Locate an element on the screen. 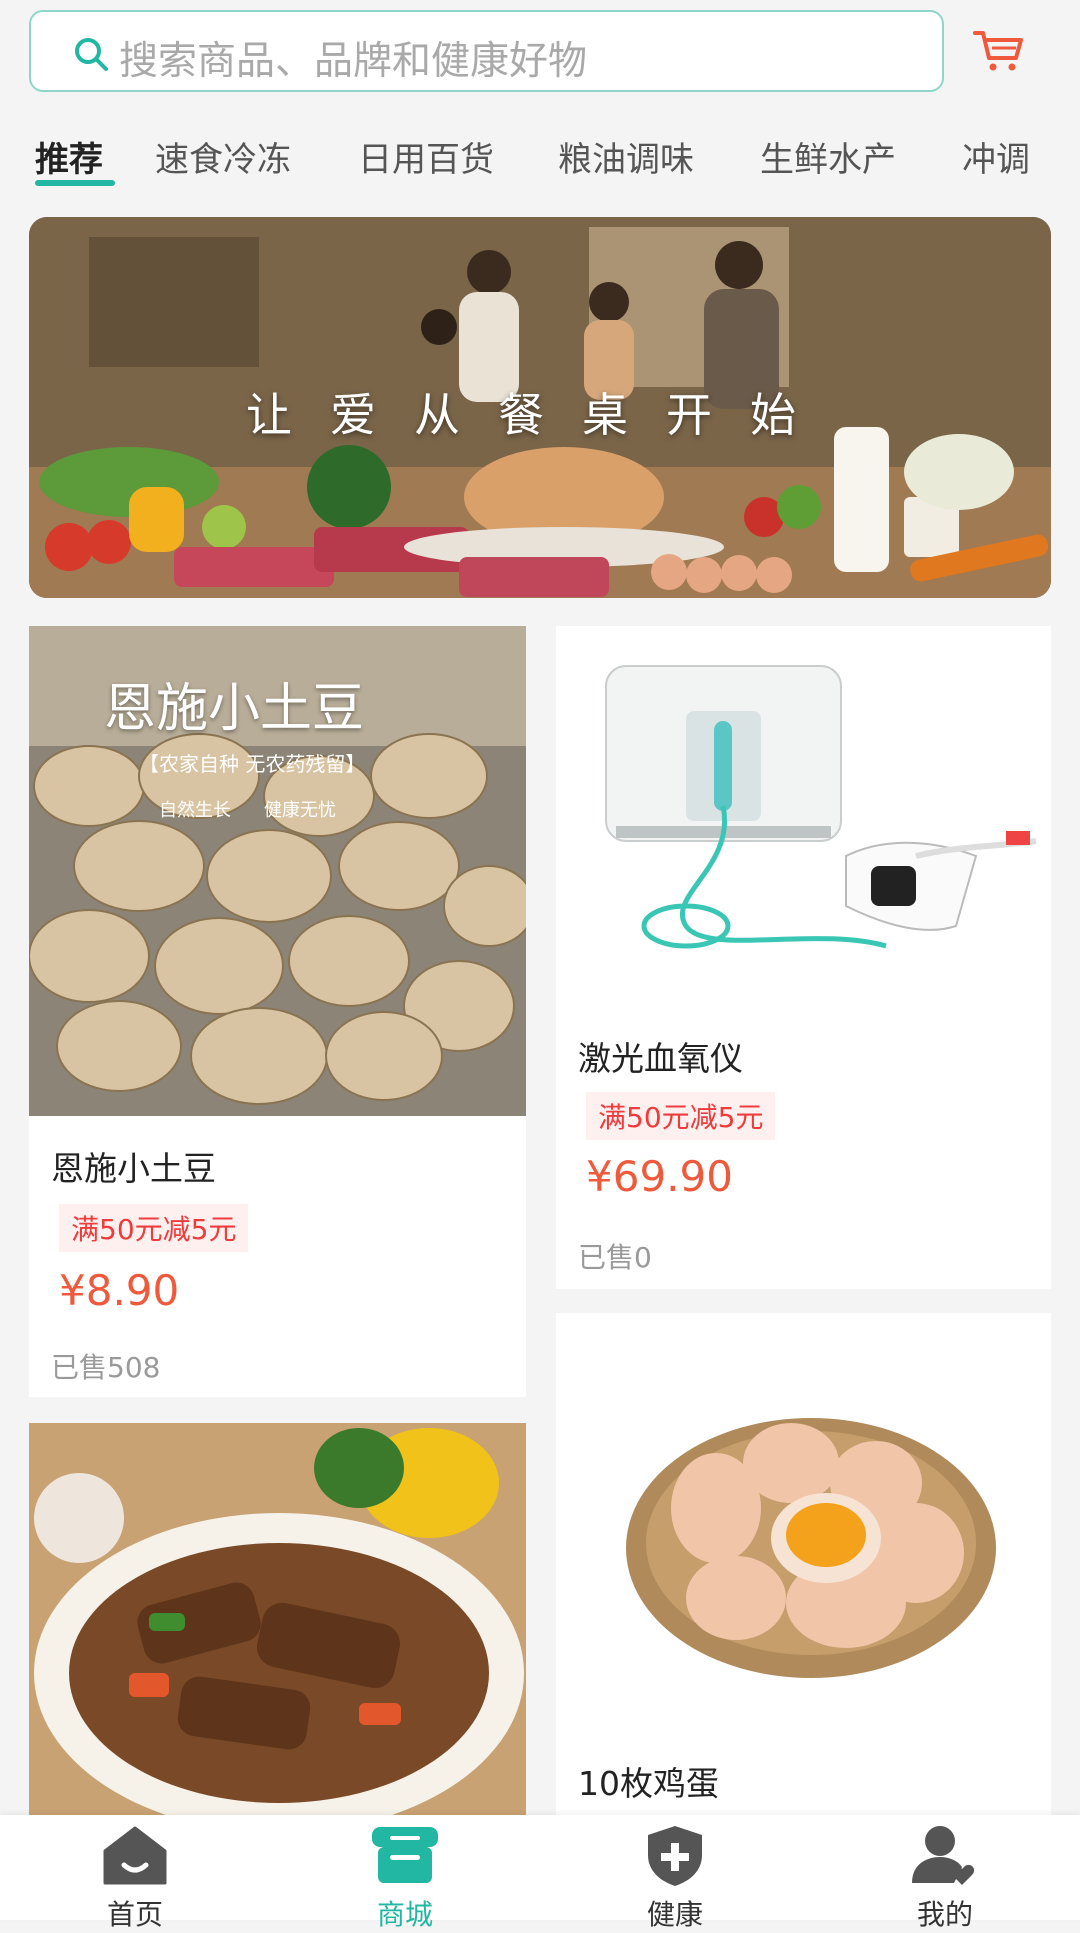  active-tab-indicator is located at coordinates (75, 183).